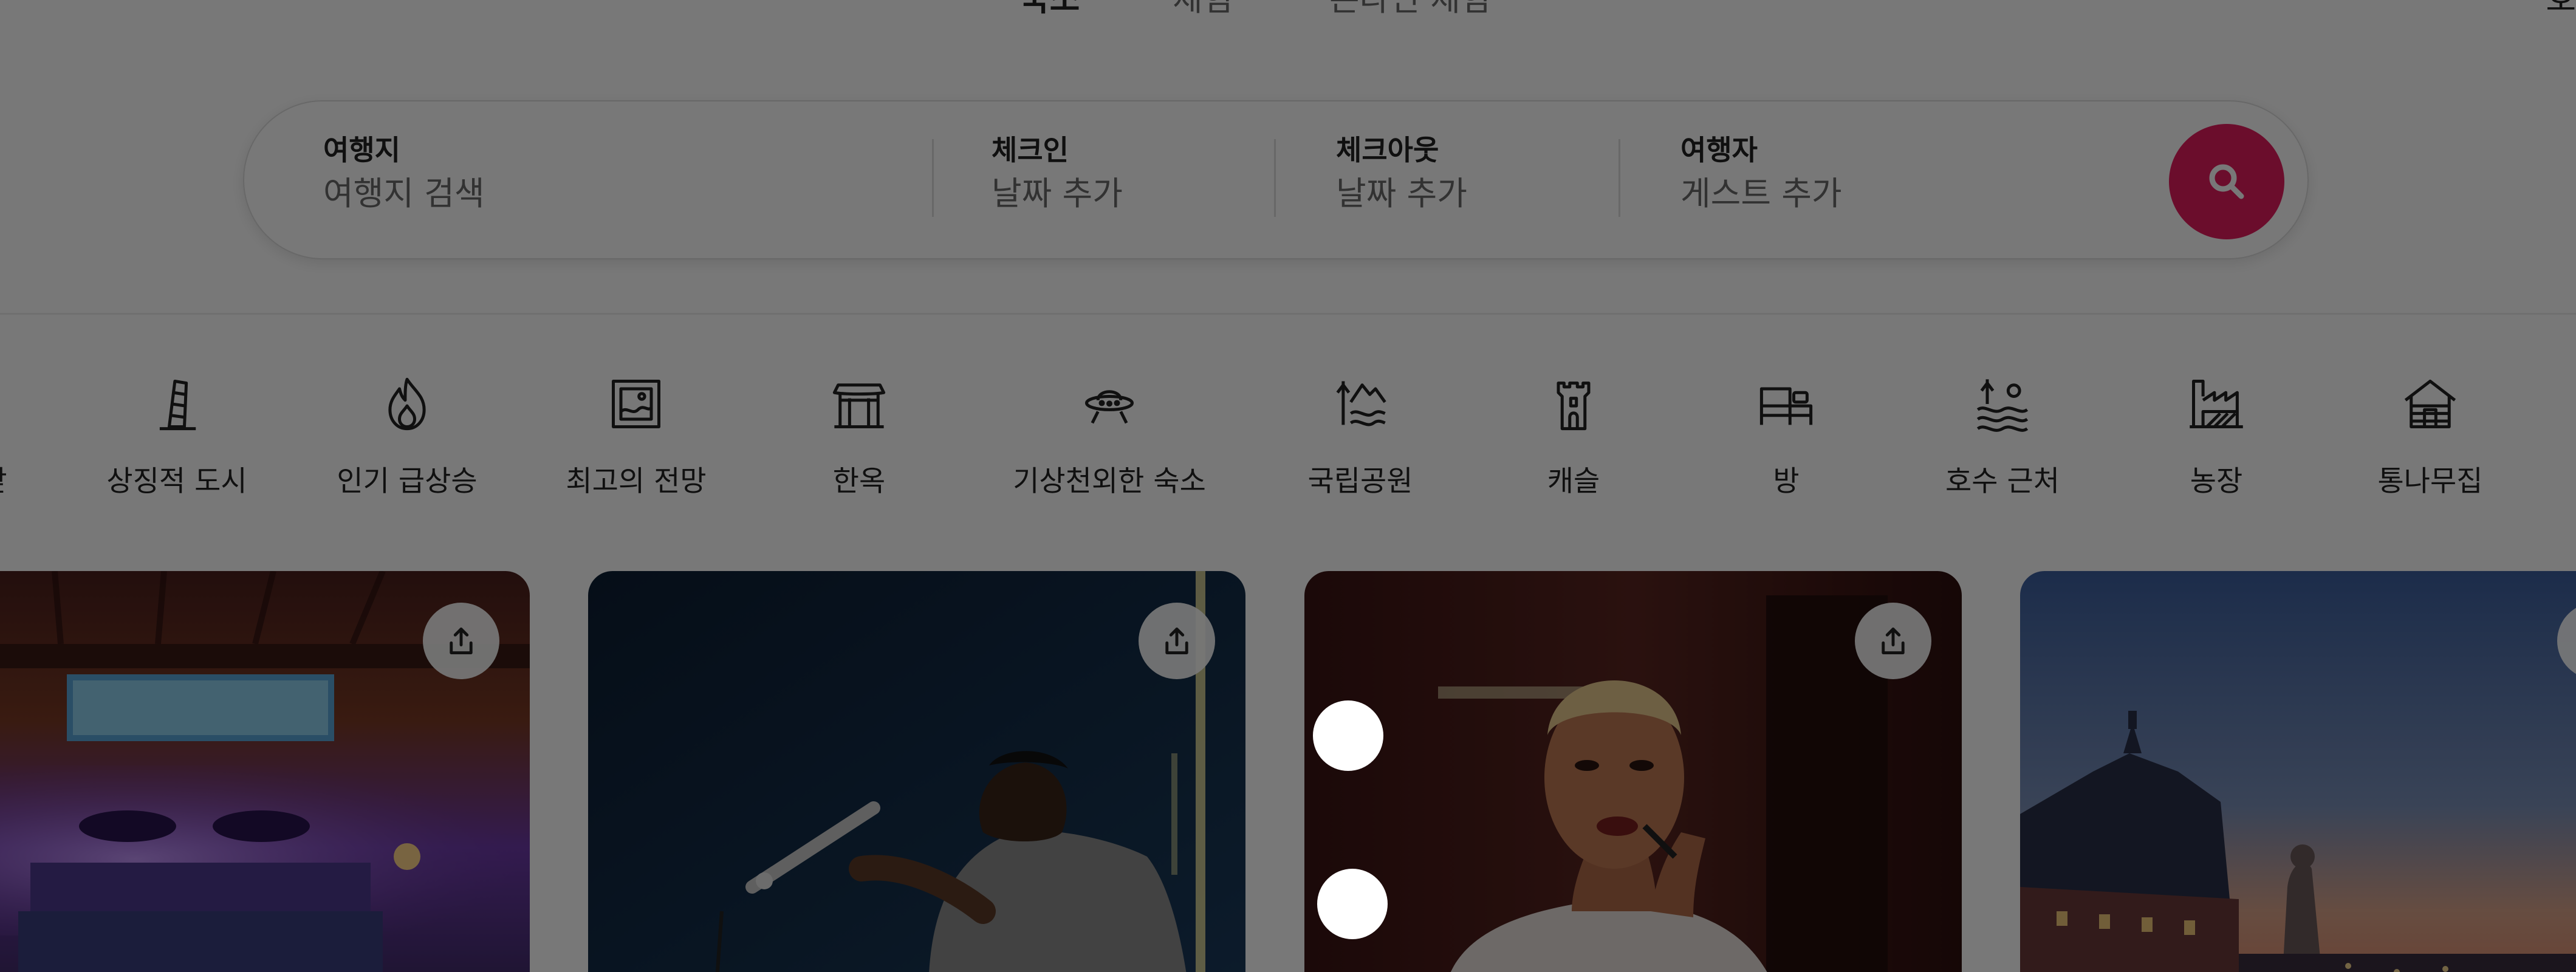  What do you see at coordinates (636, 404) in the screenshot?
I see `view-frame-icon` at bounding box center [636, 404].